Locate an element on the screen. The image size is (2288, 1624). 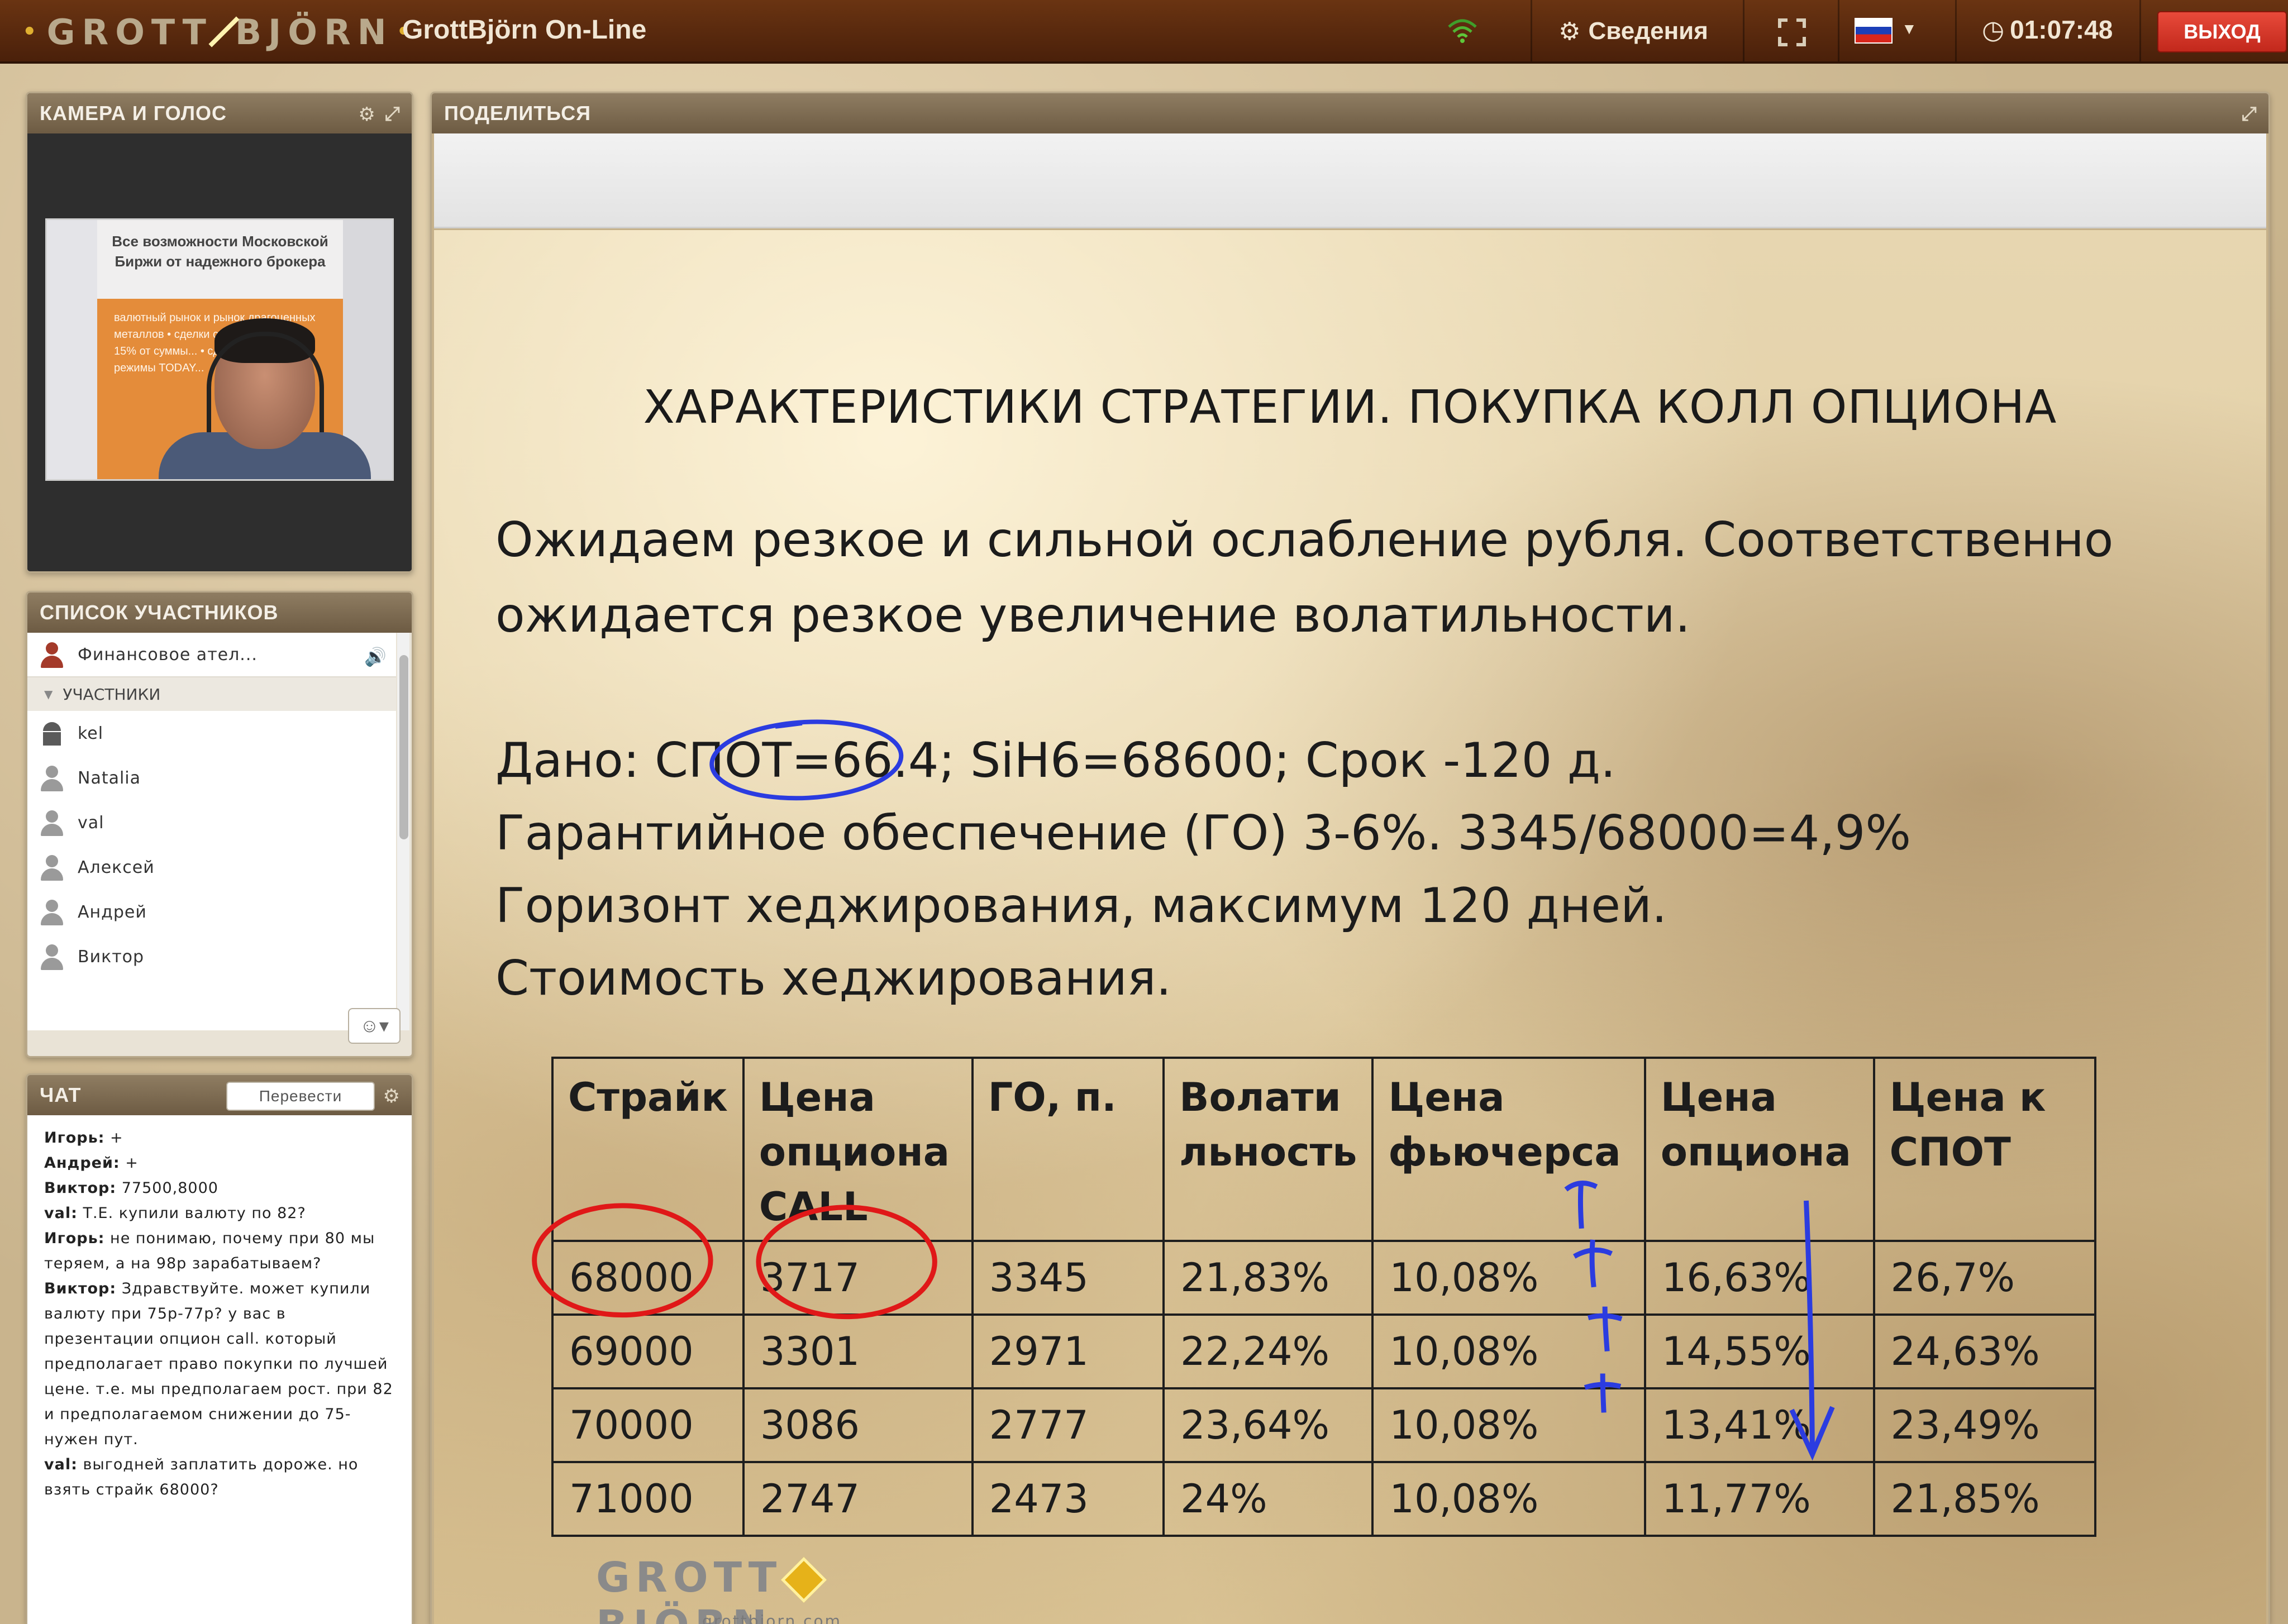
slide-brand-logo: GROTTBJÖRN grottbjorn.com is located at coordinates (719, 1589).